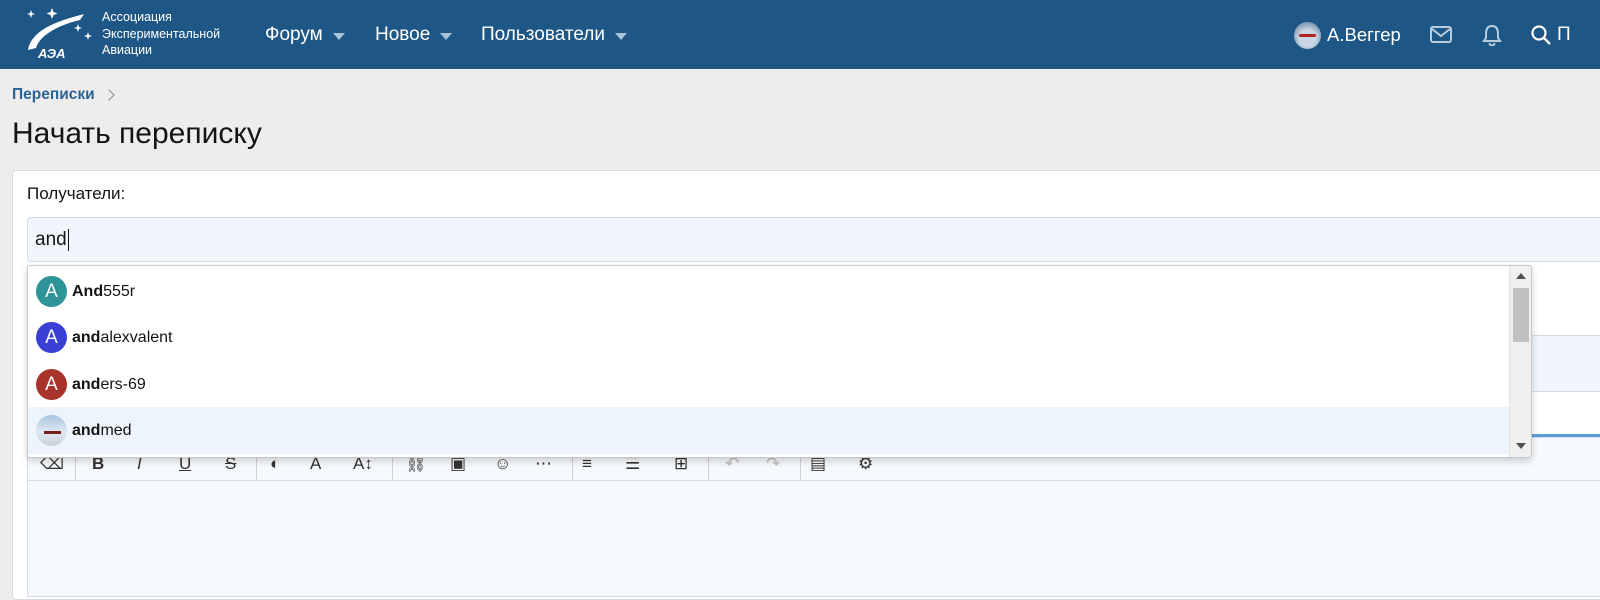 Image resolution: width=1600 pixels, height=600 pixels. Describe the element at coordinates (1520, 361) in the screenshot. I see `dropdown-scrollbar` at that location.